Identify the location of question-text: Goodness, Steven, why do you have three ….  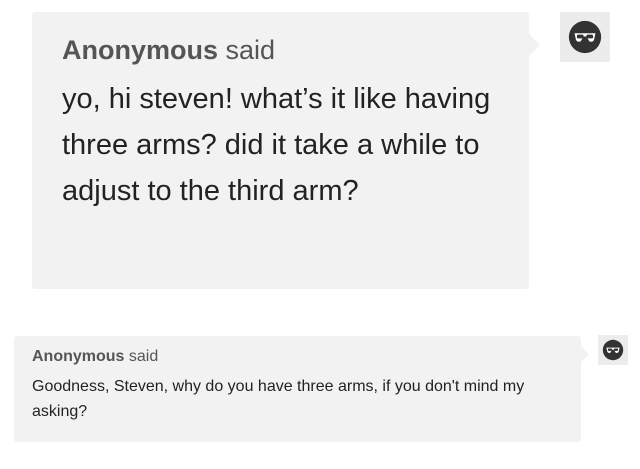
(278, 399).